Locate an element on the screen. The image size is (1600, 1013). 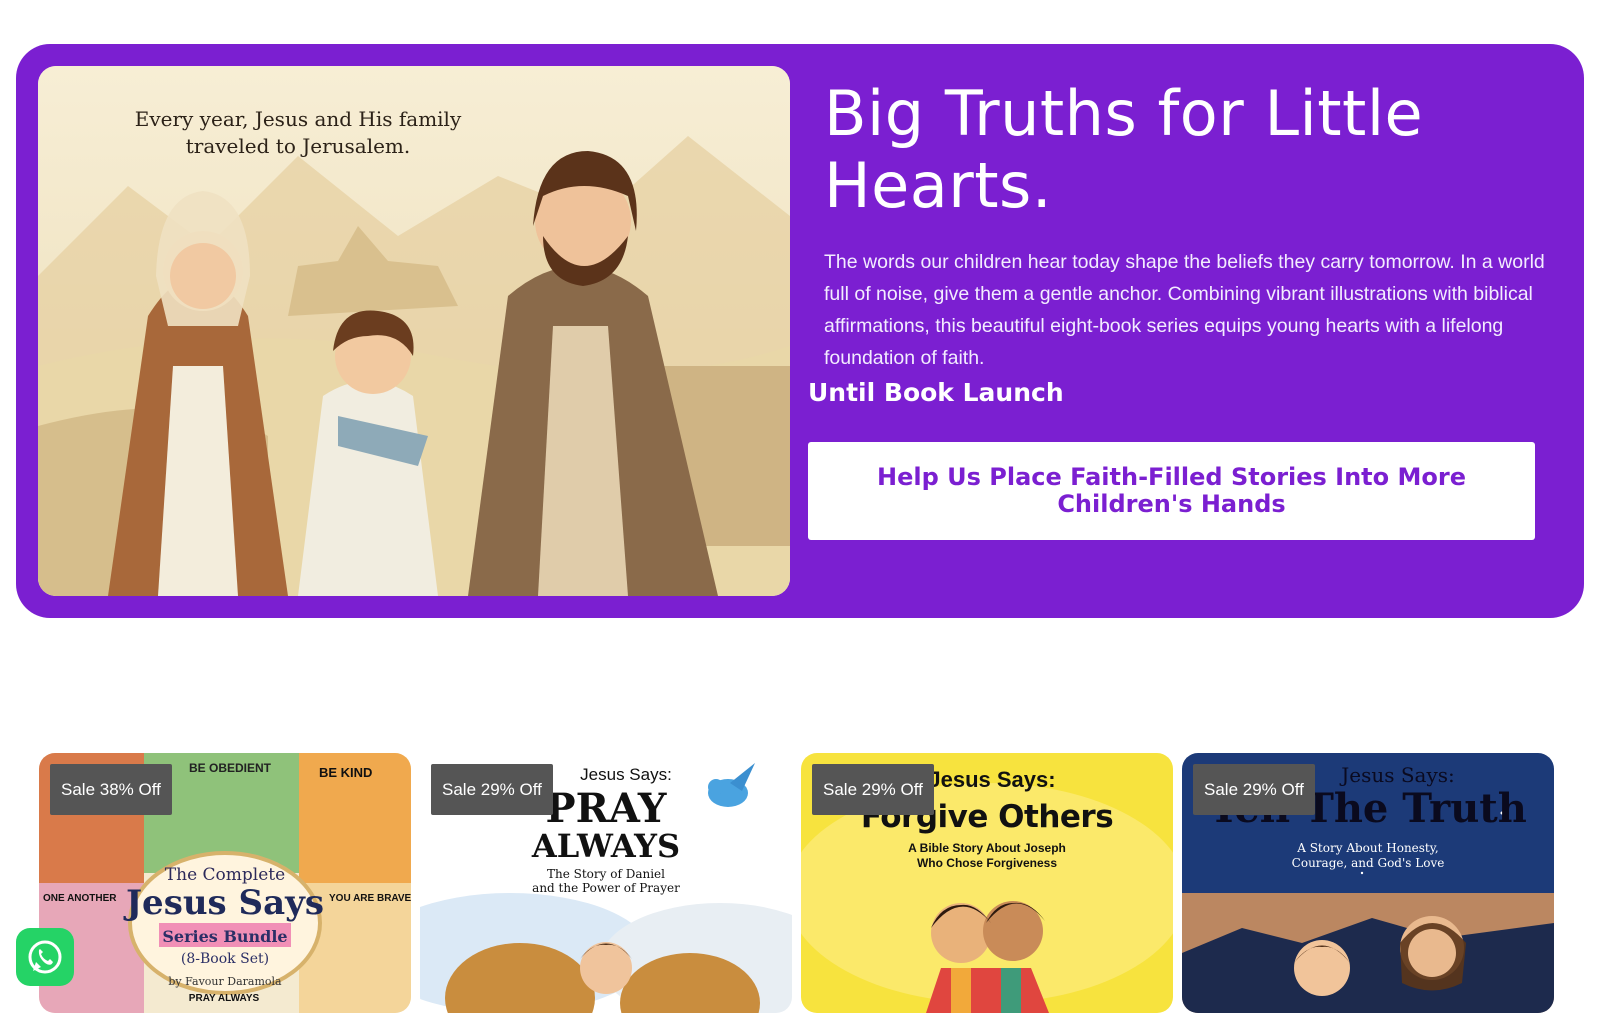
cover-subtitle-1: A Story About Honesty, is located at coordinates (1368, 848).